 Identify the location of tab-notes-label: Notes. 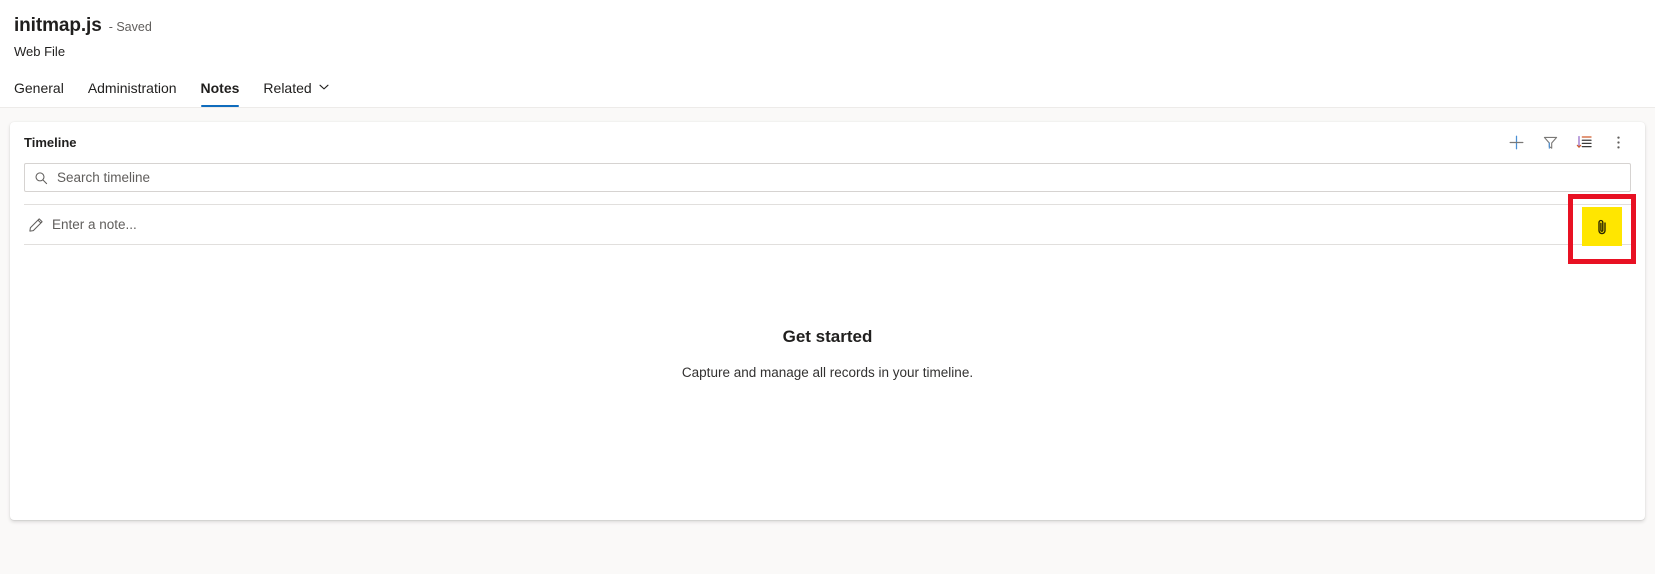
(220, 88).